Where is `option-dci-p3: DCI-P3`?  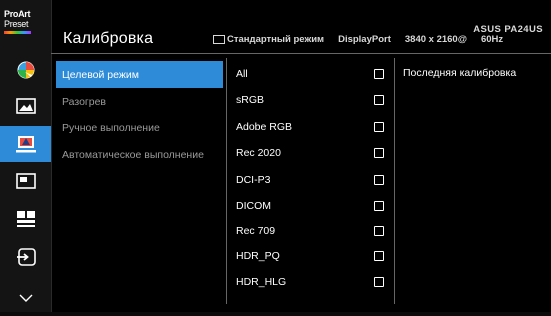
option-dci-p3: DCI-P3 is located at coordinates (311, 180).